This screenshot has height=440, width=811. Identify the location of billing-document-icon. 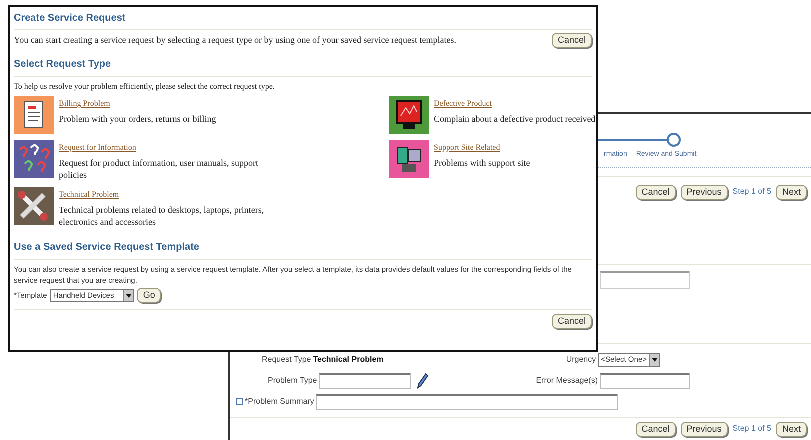
(34, 115).